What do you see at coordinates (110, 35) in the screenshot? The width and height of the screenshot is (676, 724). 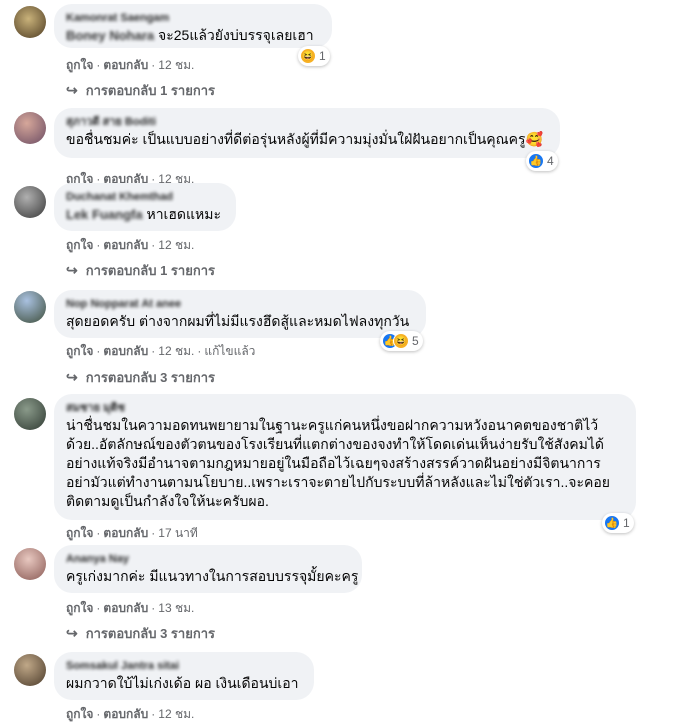 I see `mention-tag: Boney Nohara` at bounding box center [110, 35].